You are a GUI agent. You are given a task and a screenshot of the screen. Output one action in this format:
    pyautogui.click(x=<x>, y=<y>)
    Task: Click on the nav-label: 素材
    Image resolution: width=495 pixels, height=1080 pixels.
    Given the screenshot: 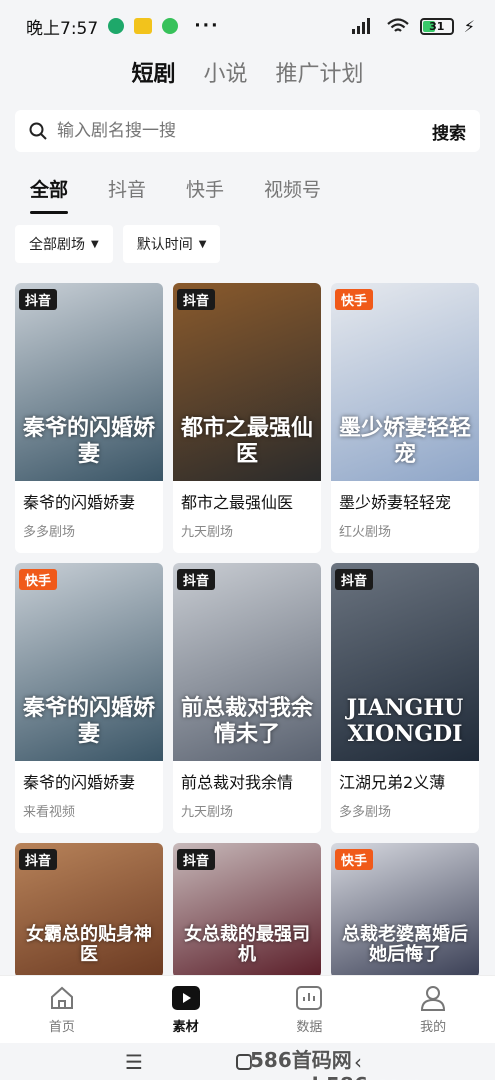 What is the action you would take?
    pyautogui.click(x=185, y=1027)
    